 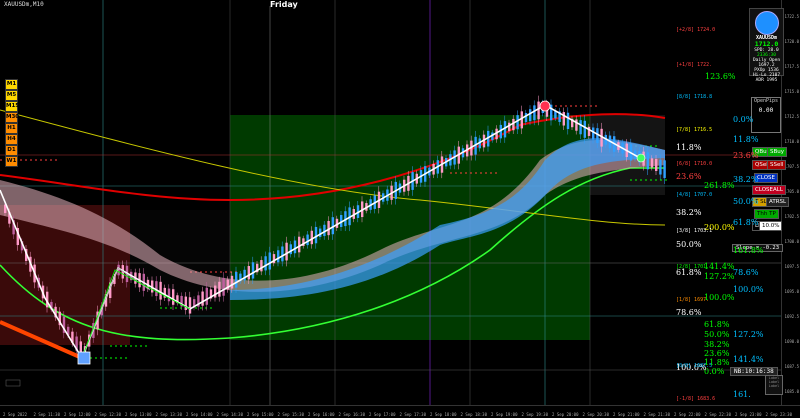 I want to click on open-pips-value: 0.00, so click(x=766, y=110).